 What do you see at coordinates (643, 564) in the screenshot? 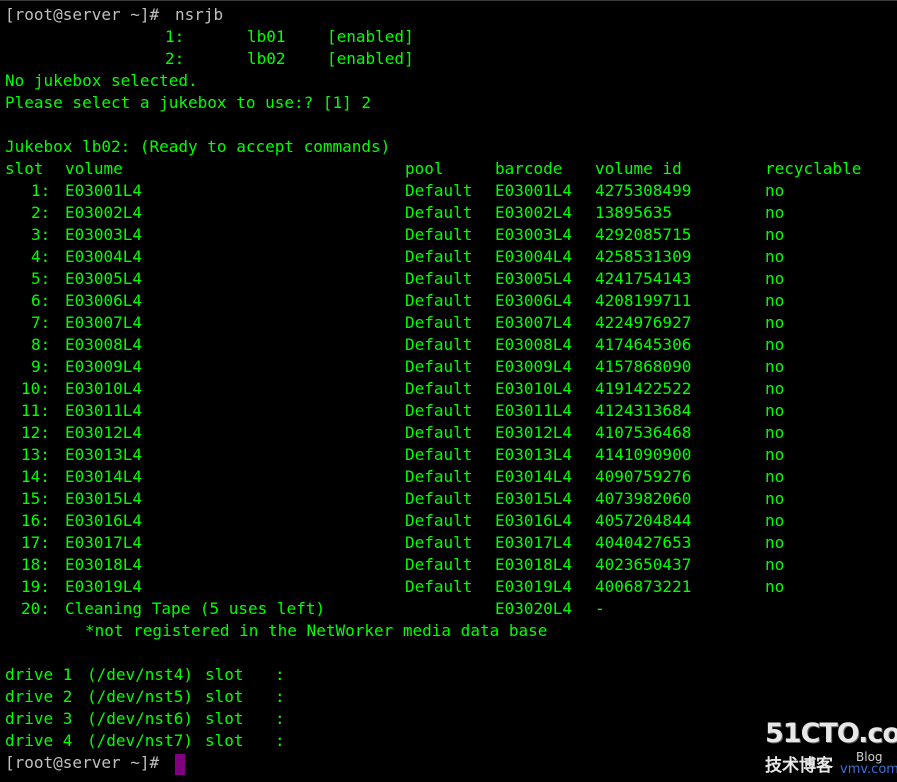
I see `cell-volume-id: 4023650437` at bounding box center [643, 564].